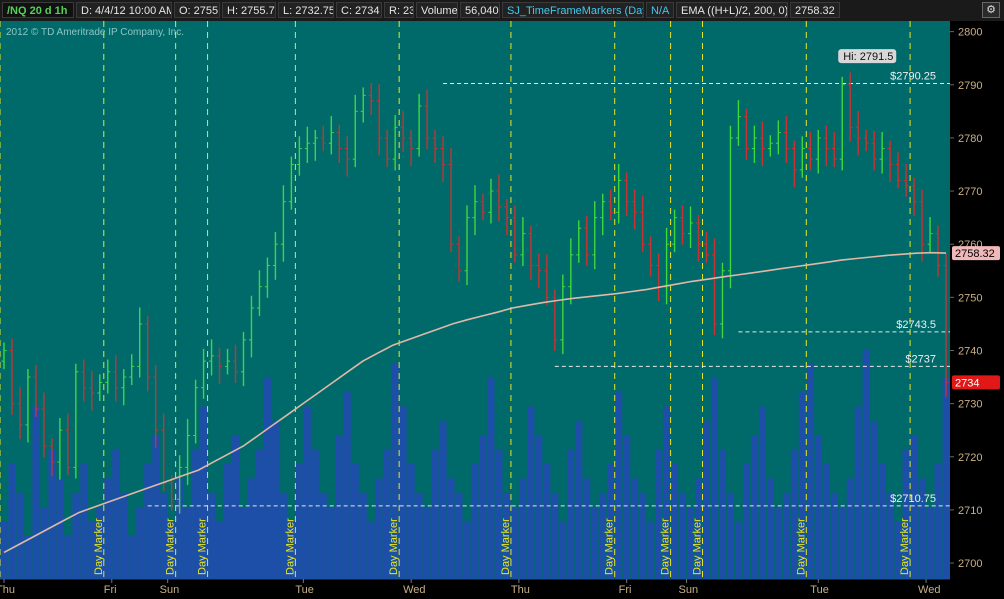  I want to click on range-readout: R: 23, so click(399, 10).